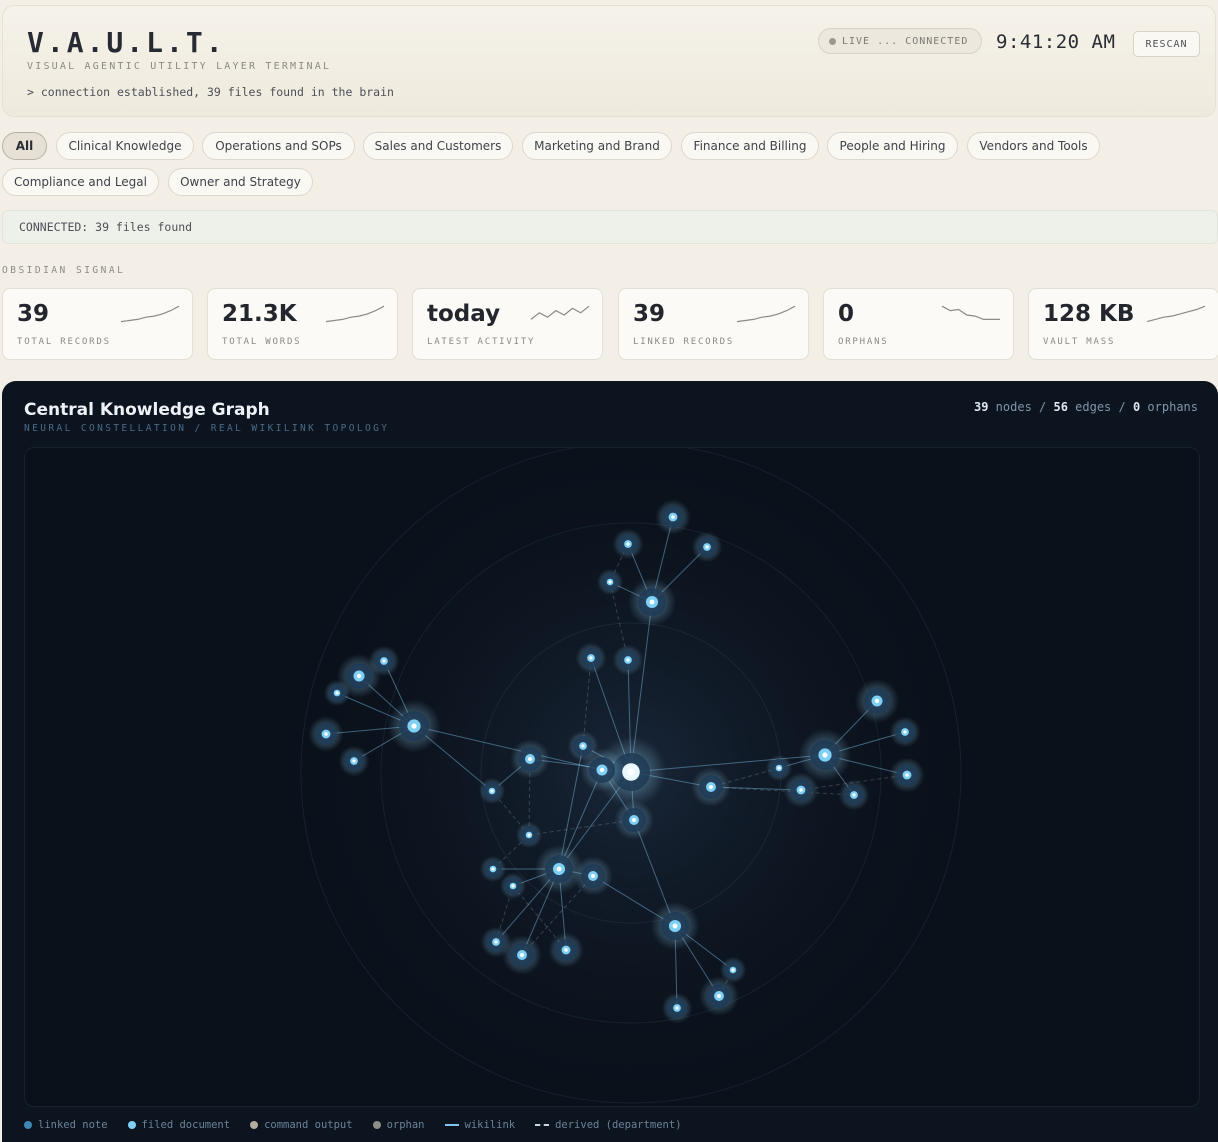 The height and width of the screenshot is (1142, 1218). Describe the element at coordinates (147, 410) in the screenshot. I see `graph-title: Central Knowledge Graph` at that location.